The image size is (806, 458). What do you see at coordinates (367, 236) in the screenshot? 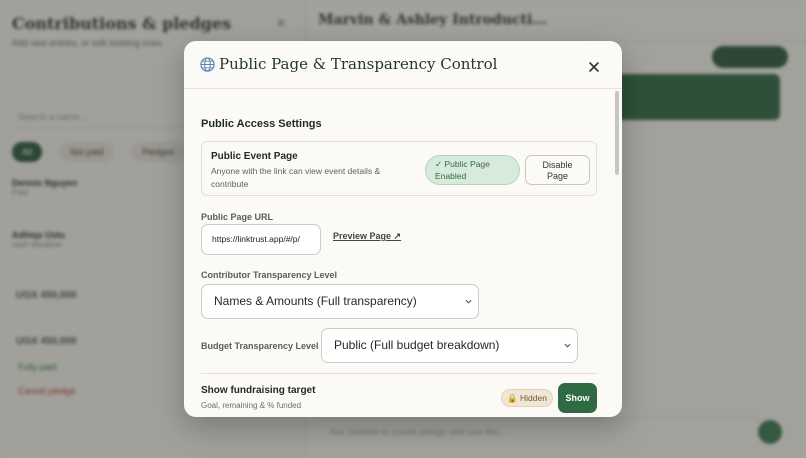
I see `preview-page-link: Preview Page ↗` at bounding box center [367, 236].